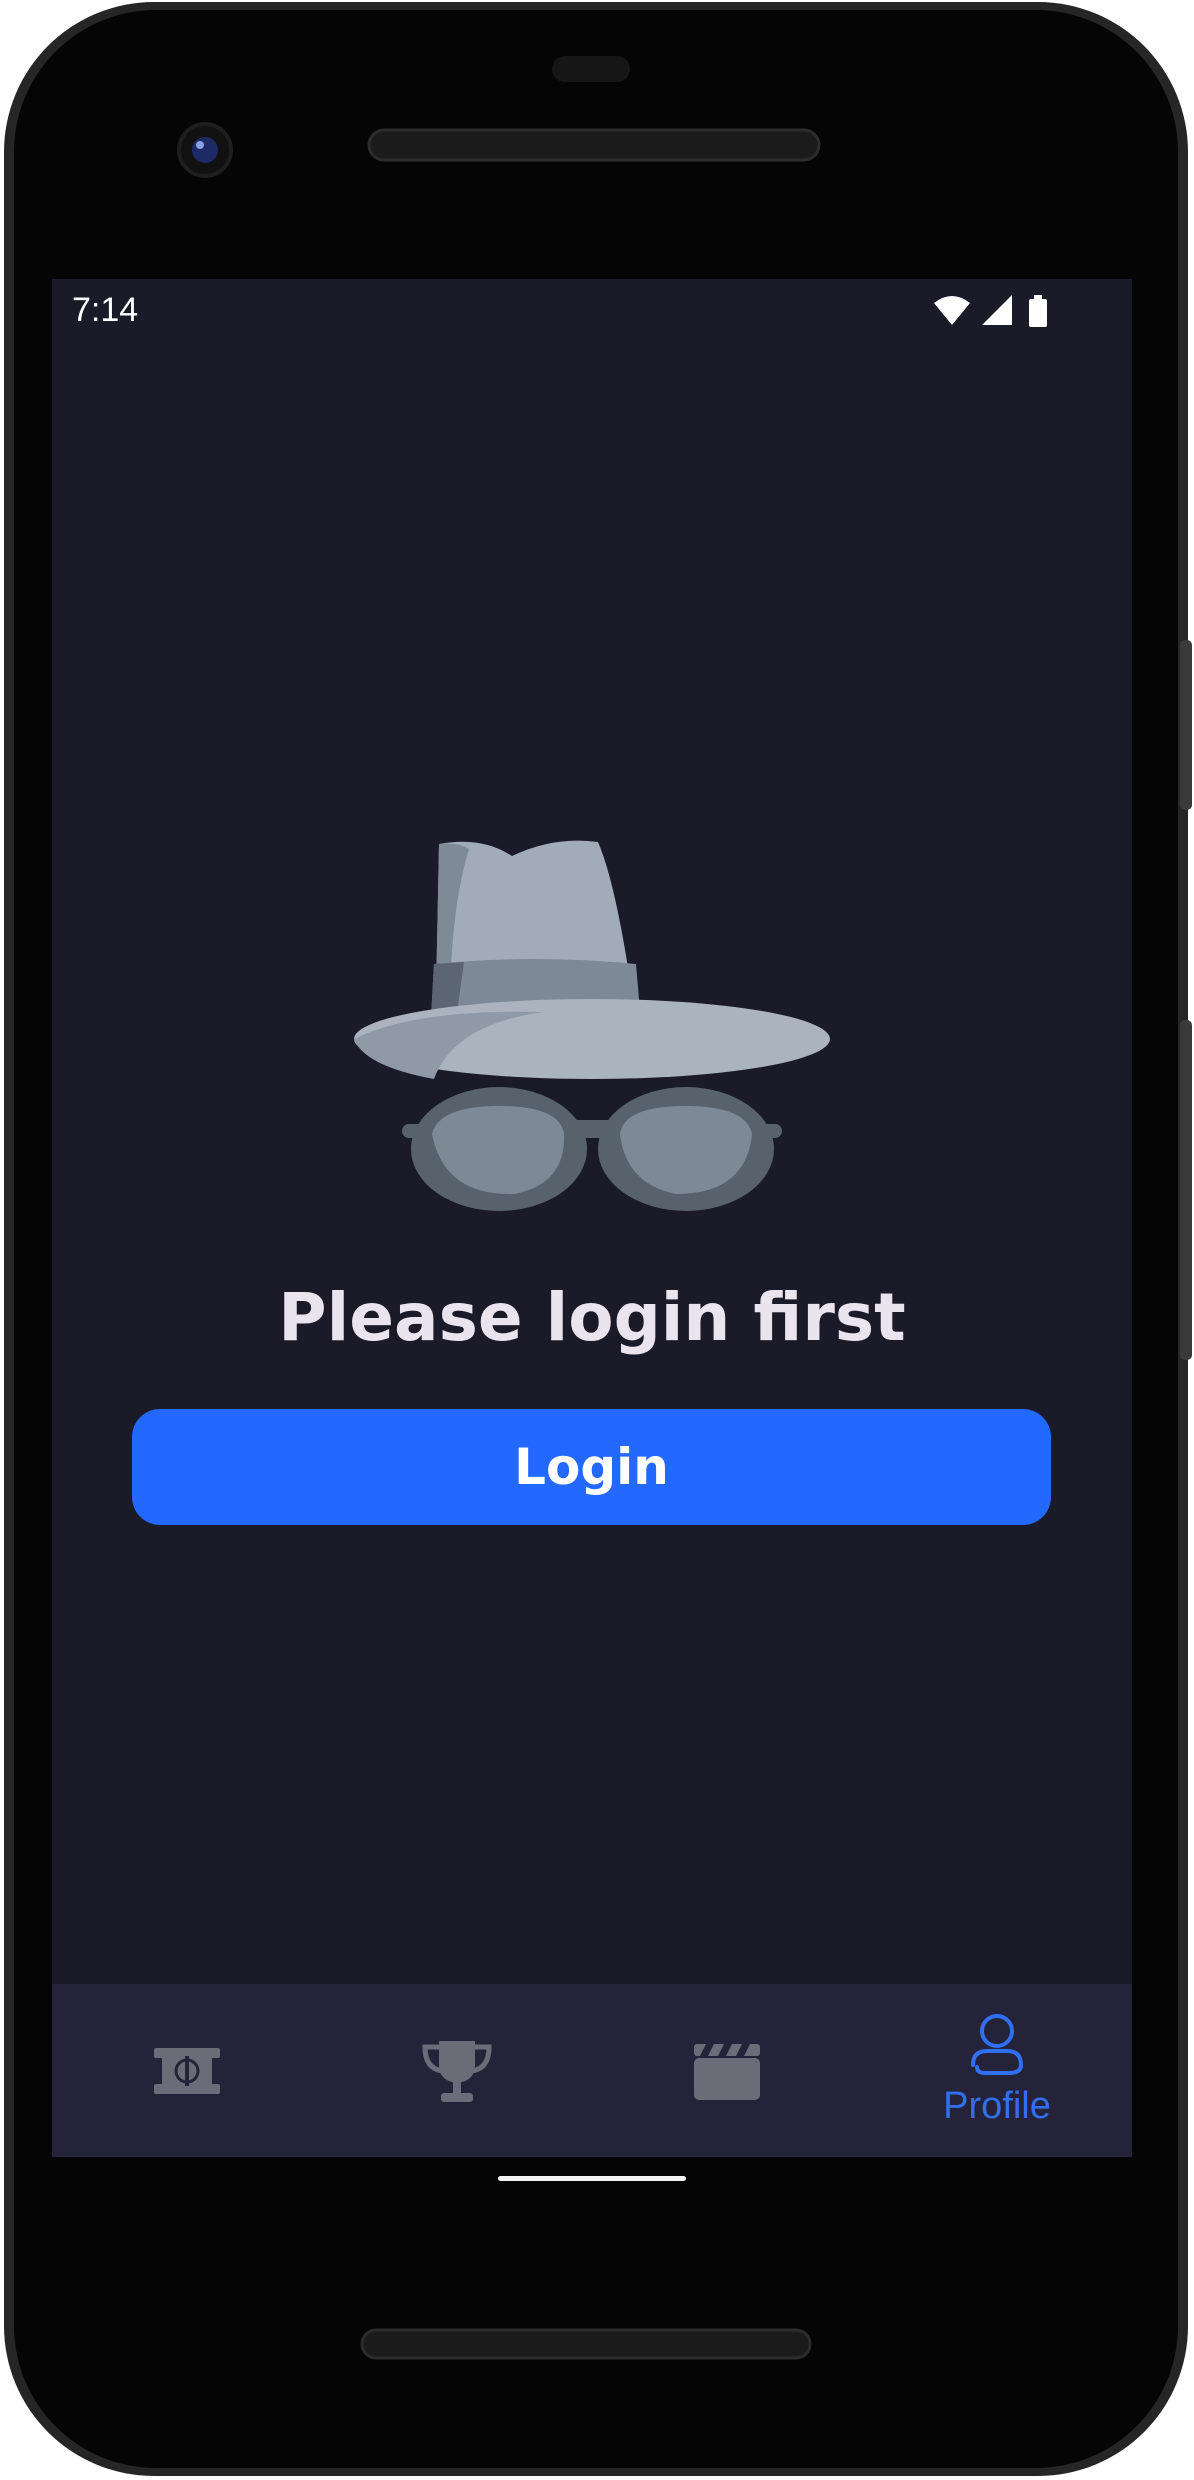 This screenshot has height=2480, width=1194. I want to click on nav-item-trophy, so click(457, 2070).